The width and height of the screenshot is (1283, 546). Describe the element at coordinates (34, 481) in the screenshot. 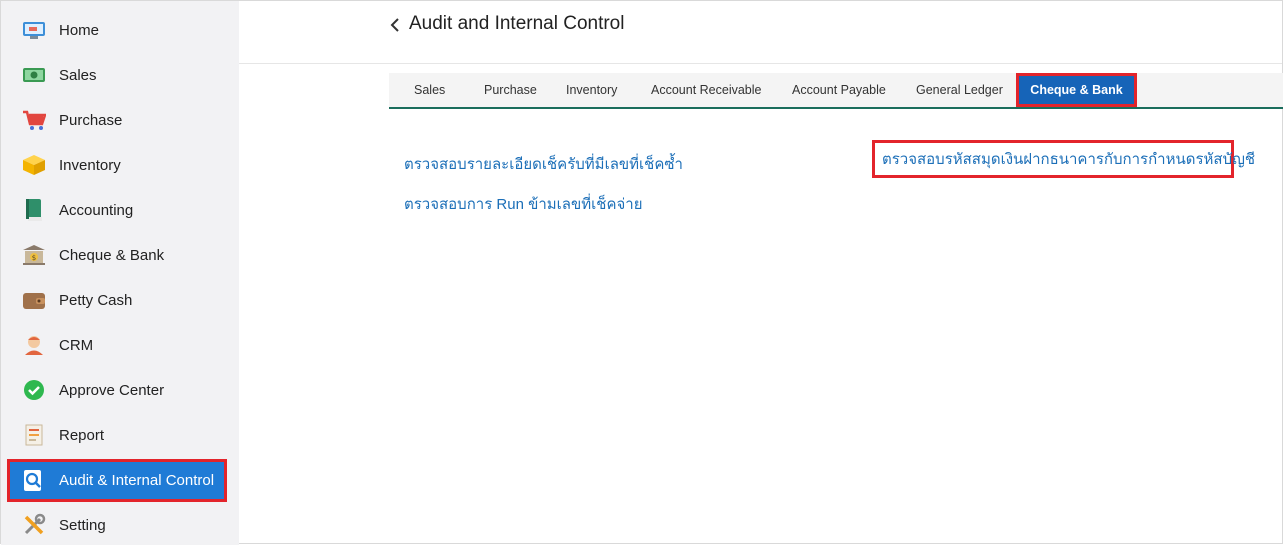

I see `audit-search-icon` at that location.